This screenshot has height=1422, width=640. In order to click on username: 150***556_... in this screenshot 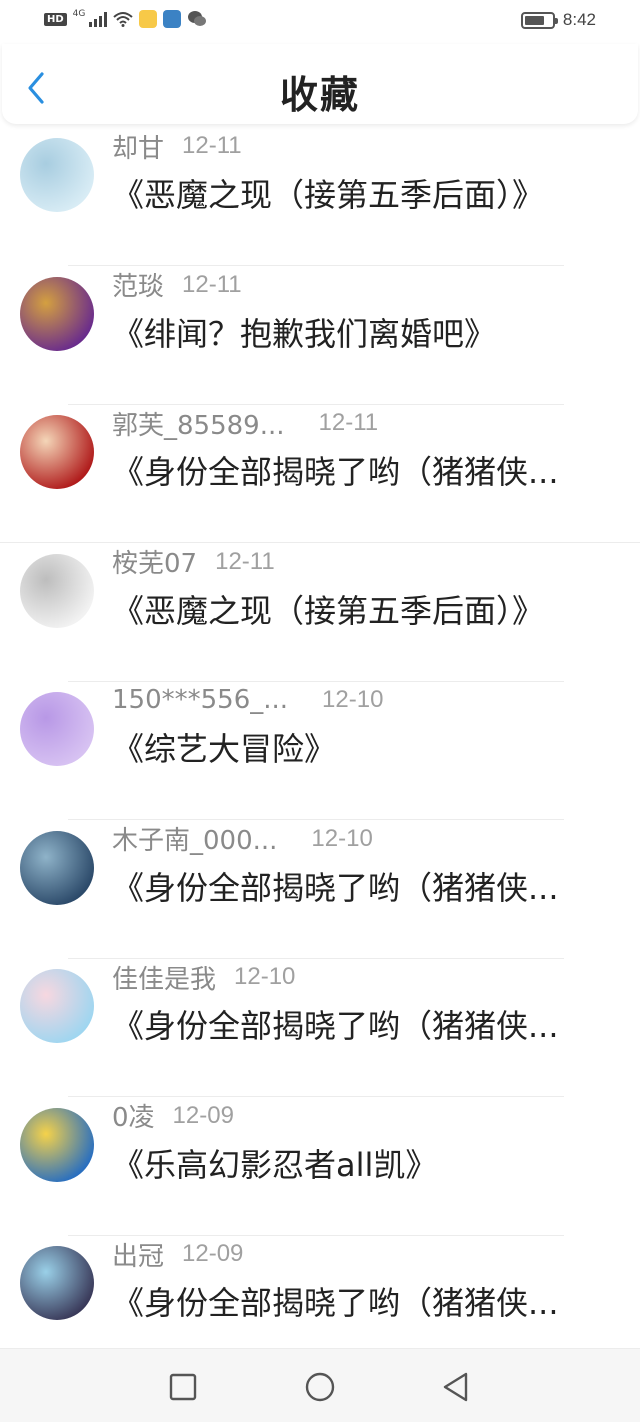, I will do `click(200, 700)`.